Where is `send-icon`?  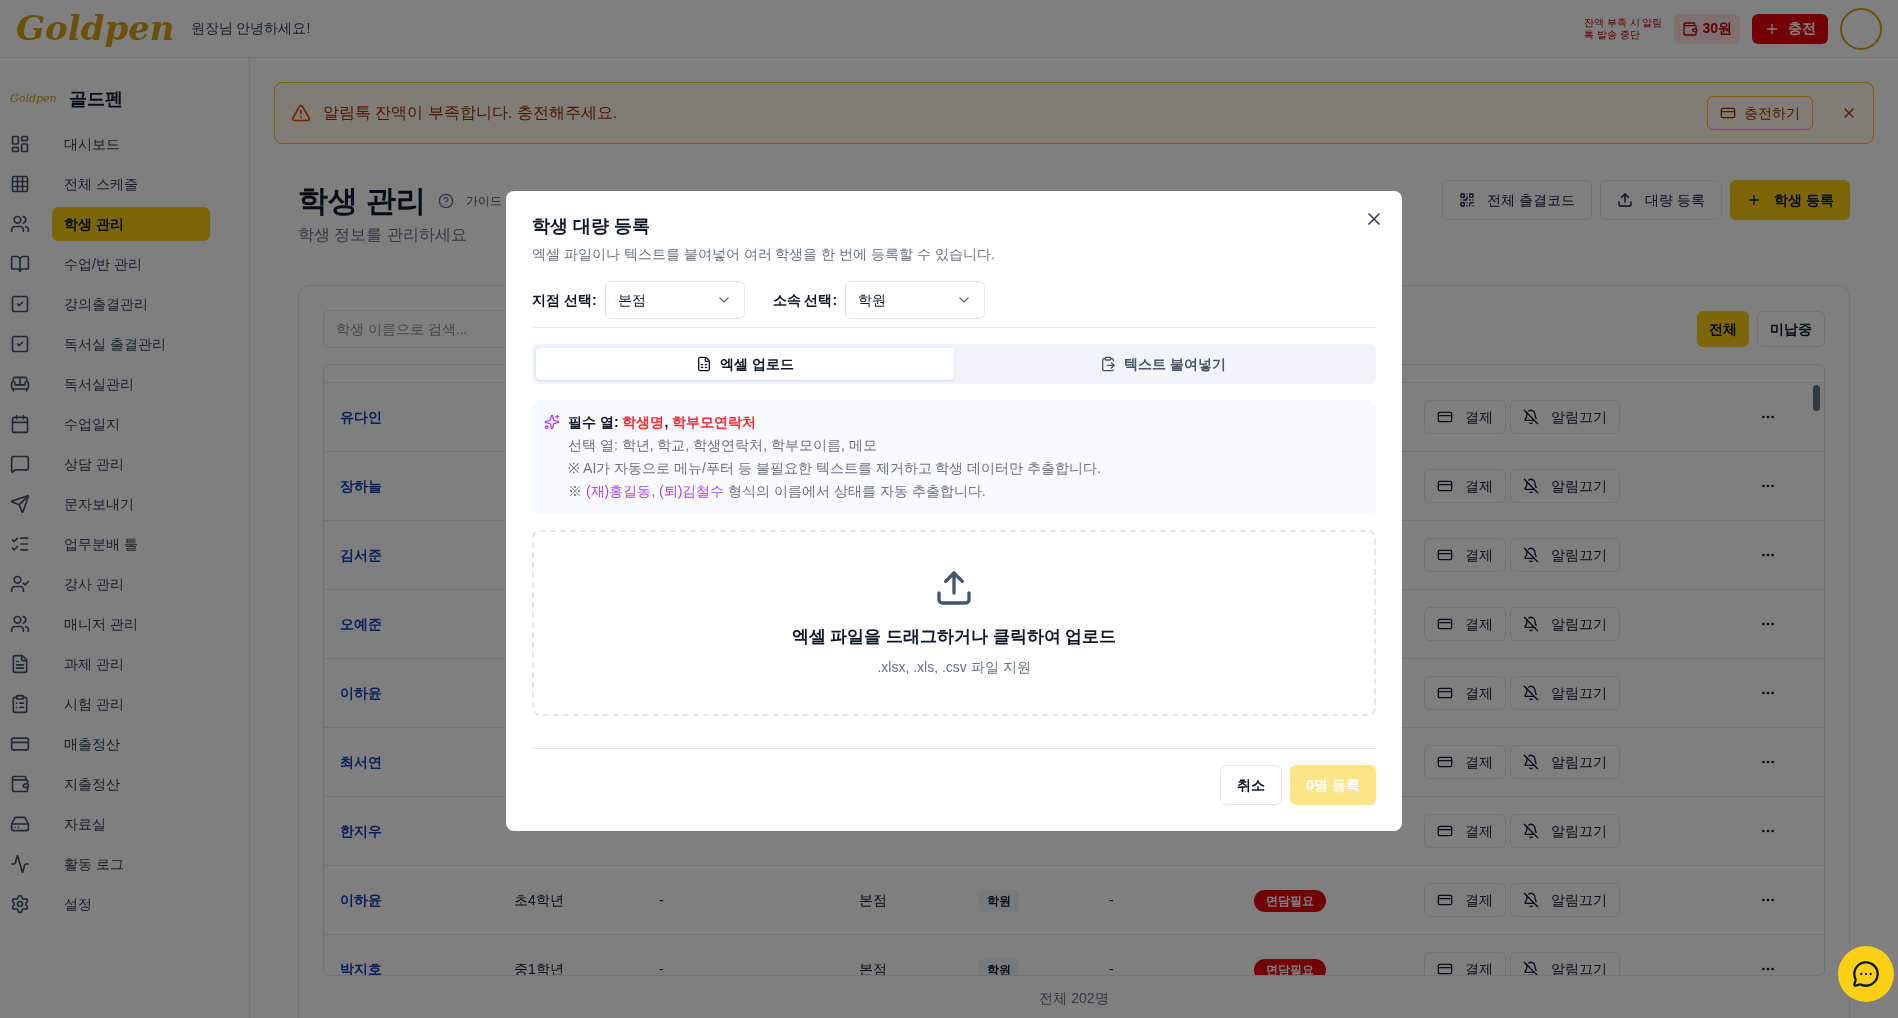 send-icon is located at coordinates (20, 504).